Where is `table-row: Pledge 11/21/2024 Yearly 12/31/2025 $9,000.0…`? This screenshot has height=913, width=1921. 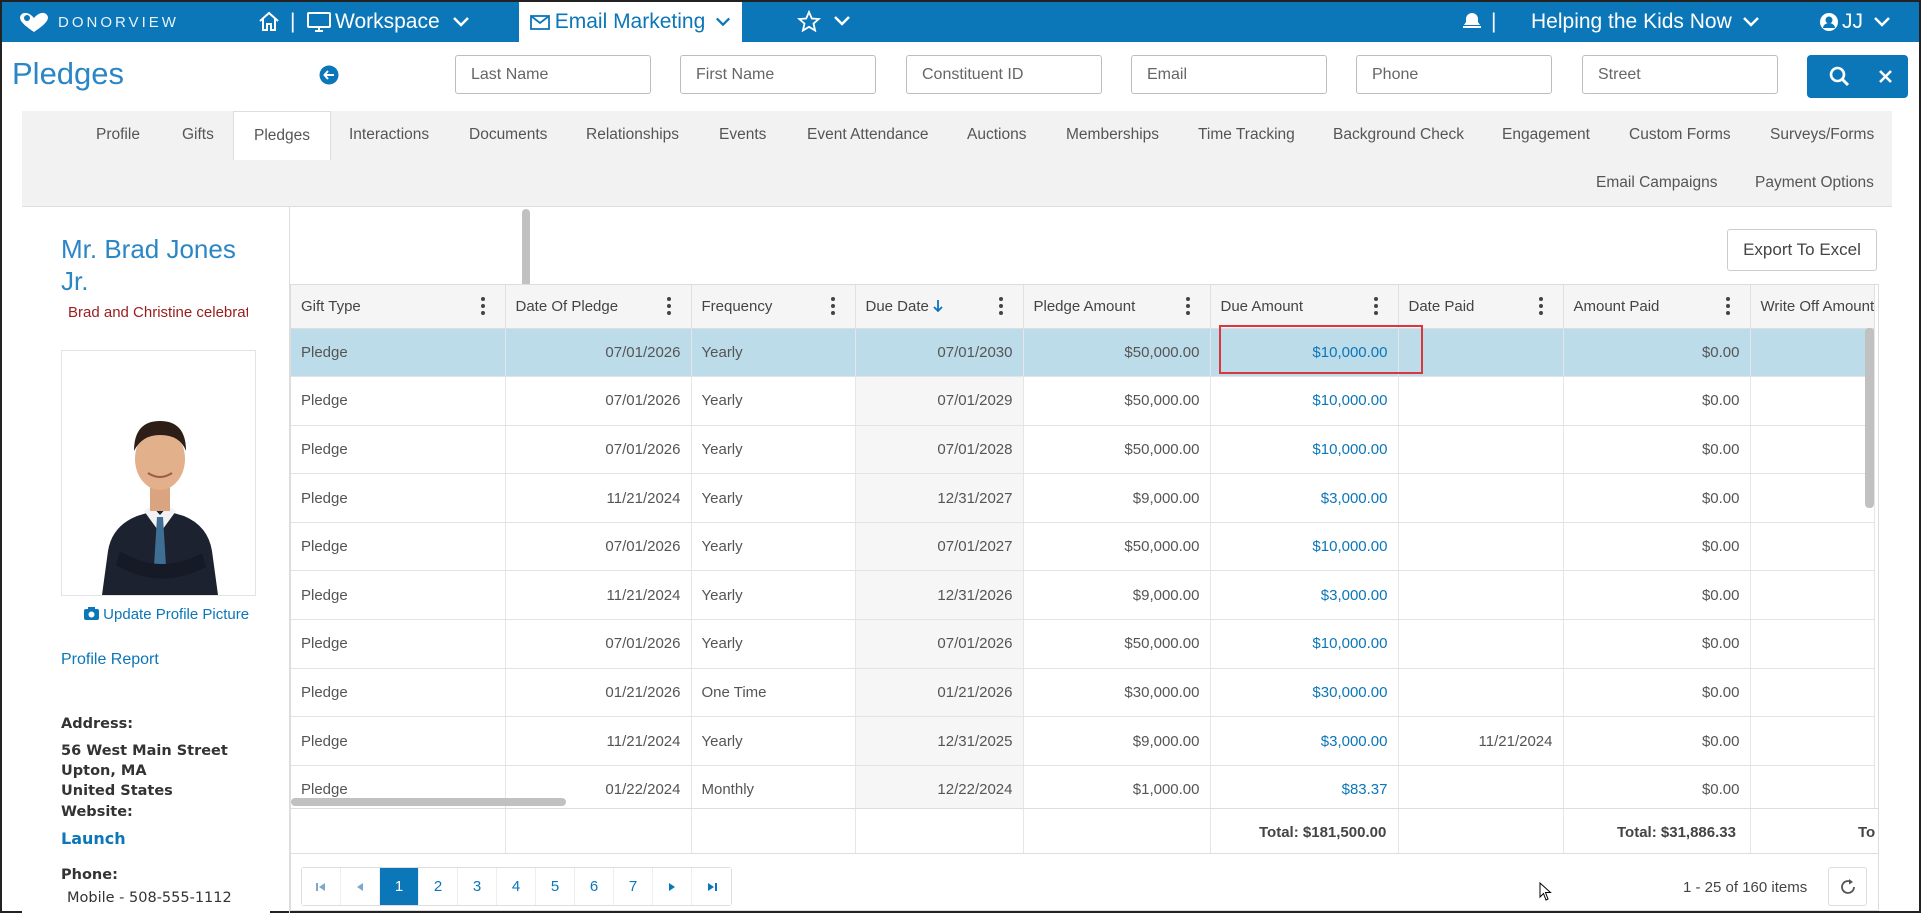 table-row: Pledge 11/21/2024 Yearly 12/31/2025 $9,000.0… is located at coordinates (1083, 741).